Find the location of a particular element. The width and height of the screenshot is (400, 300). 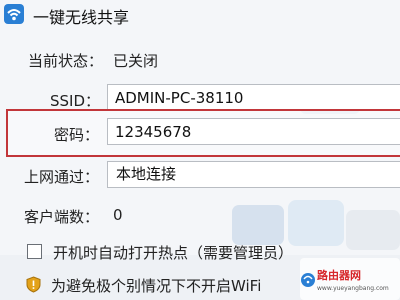

connection-label: 上网通过： is located at coordinates (62, 177).